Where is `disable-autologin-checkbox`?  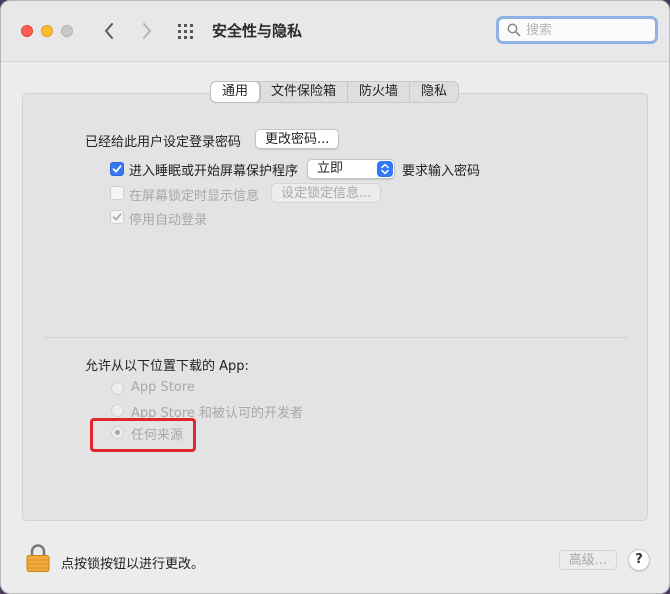
disable-autologin-checkbox is located at coordinates (117, 217).